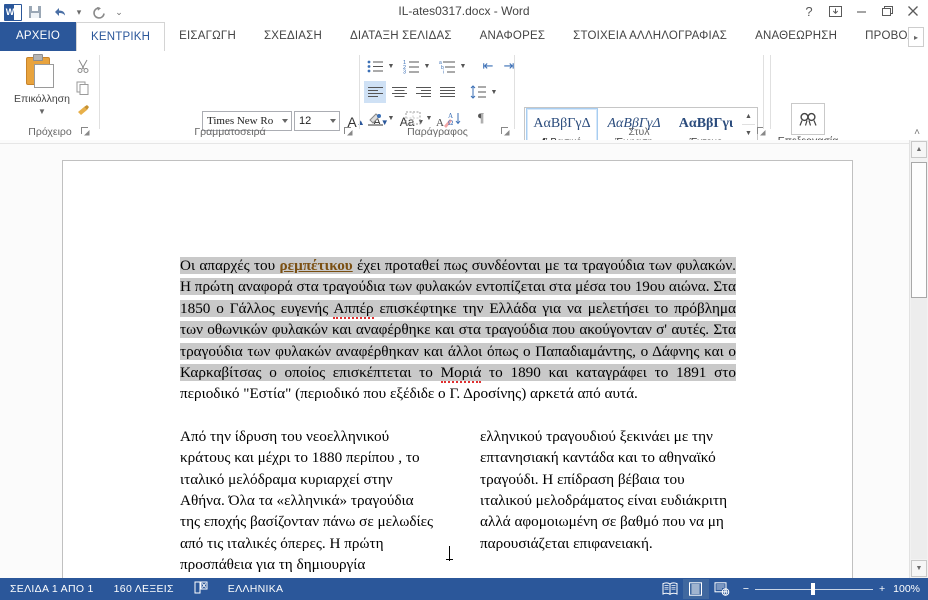 The image size is (928, 600). I want to click on zoom-out-button: −, so click(746, 589).